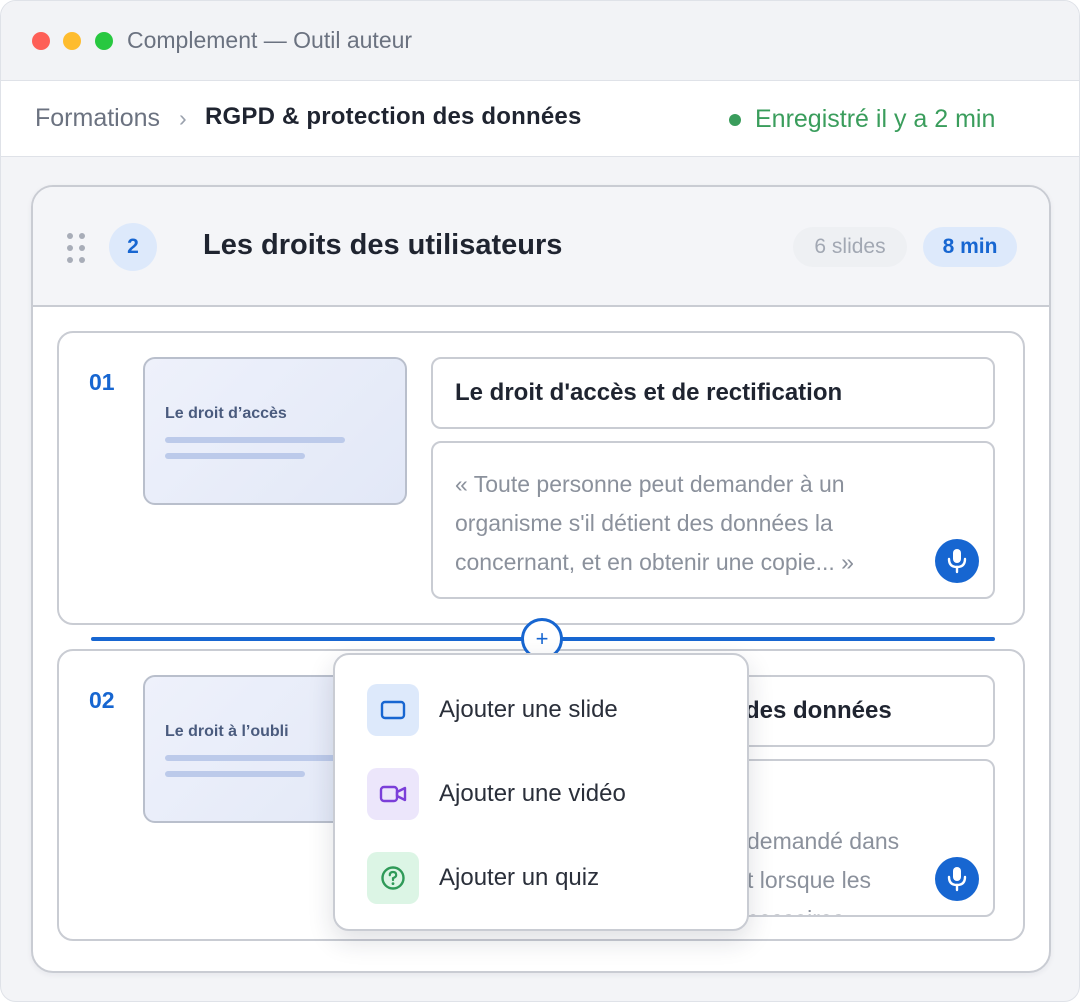  I want to click on maximize-window-button, so click(104, 41).